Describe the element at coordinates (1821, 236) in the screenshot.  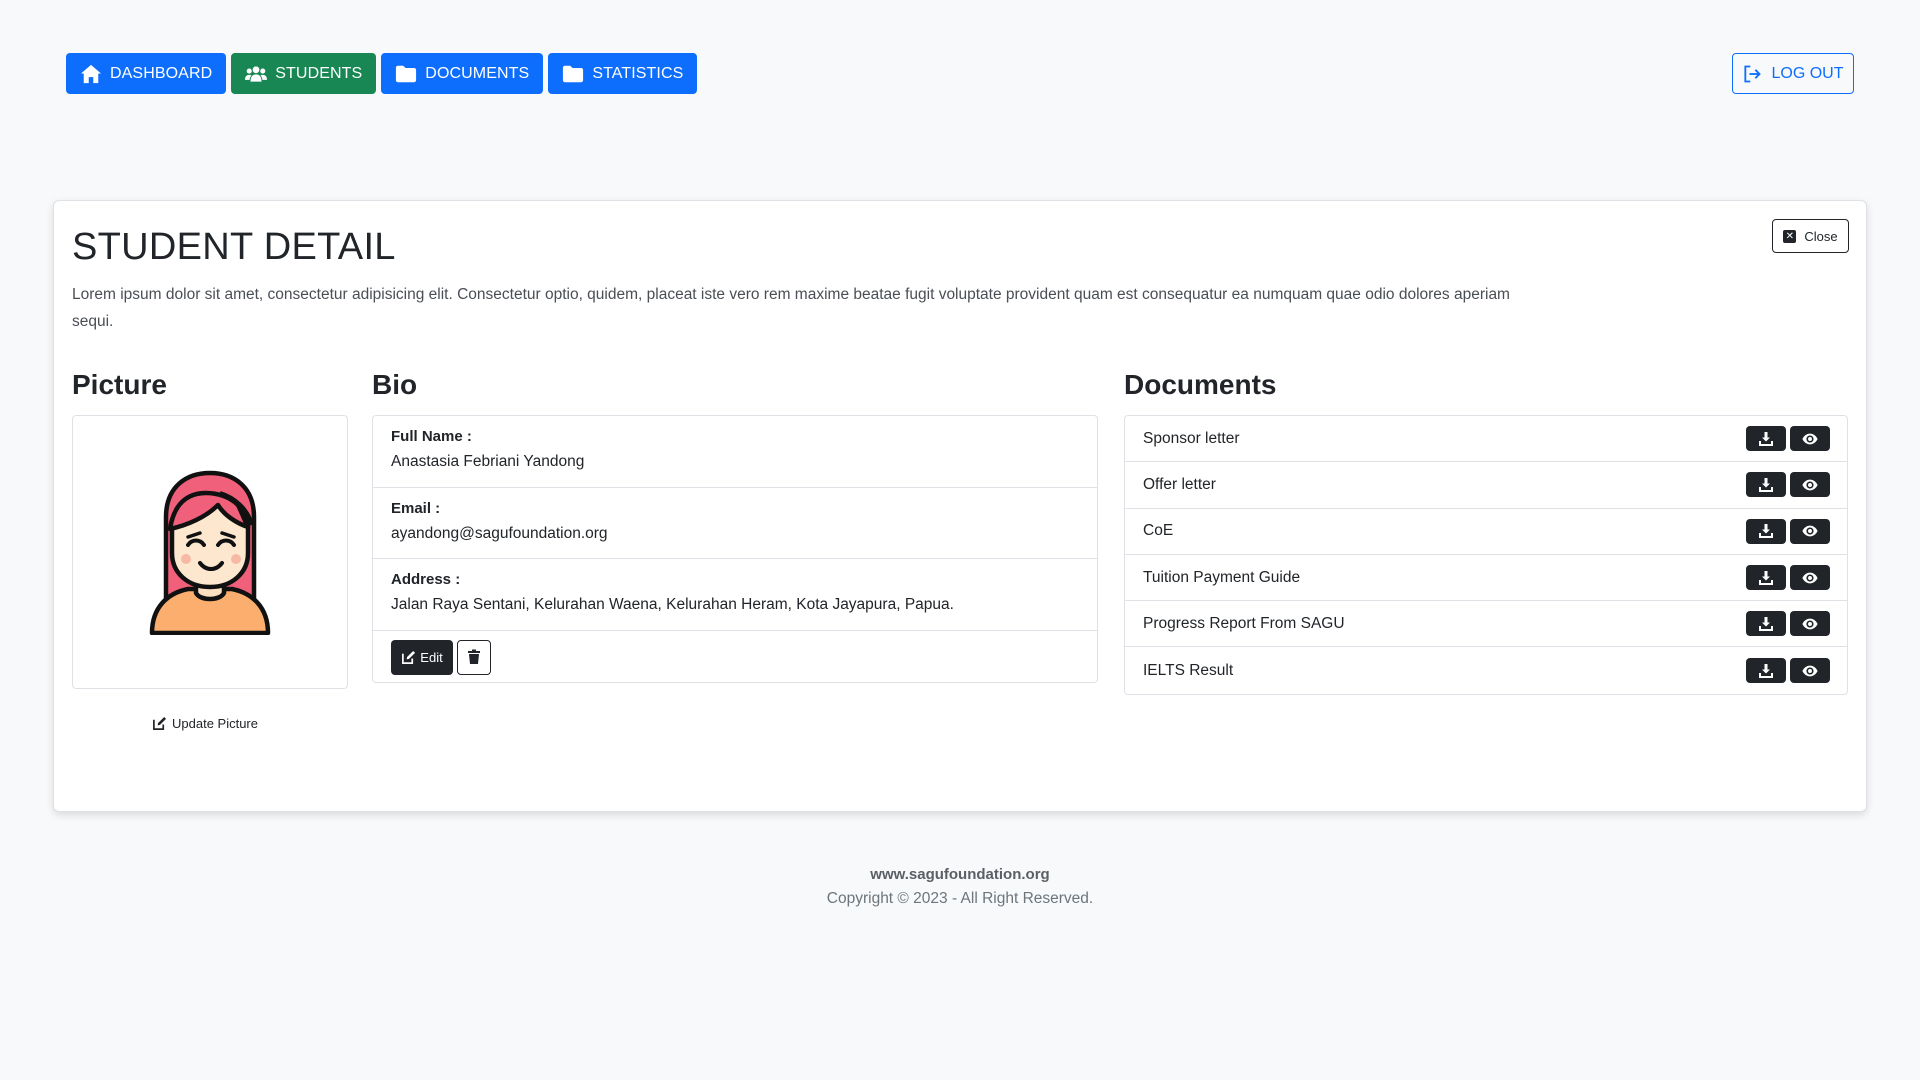
I see `close-label: Close` at that location.